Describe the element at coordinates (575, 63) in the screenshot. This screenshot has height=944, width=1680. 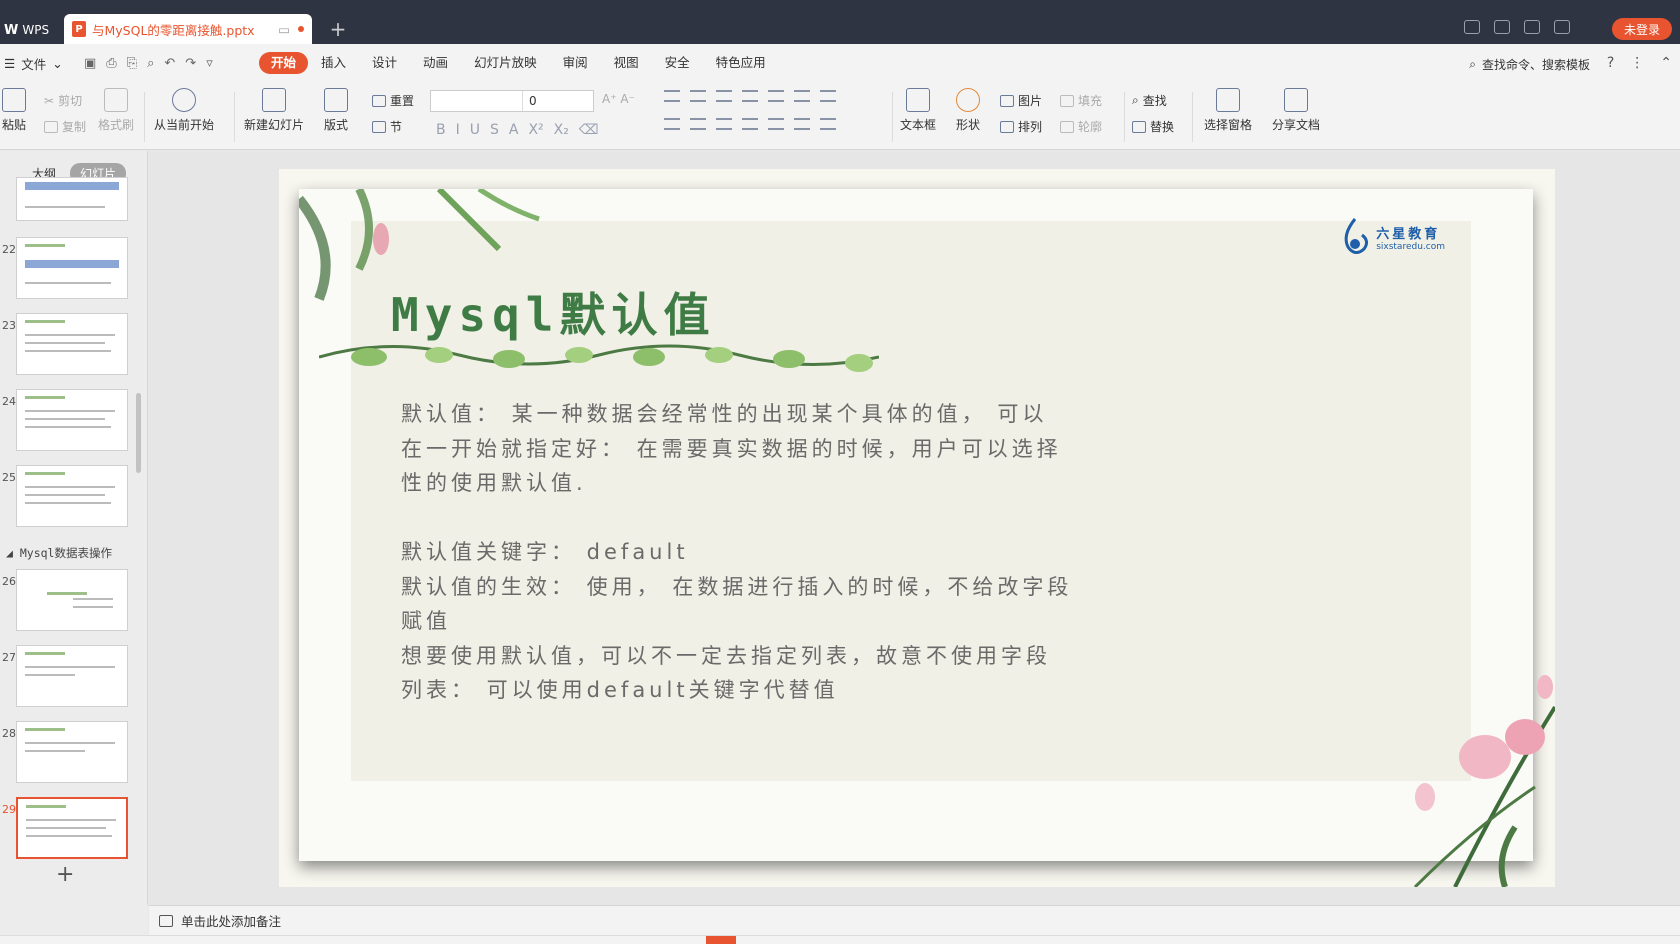
I see `tab-review: 审阅` at that location.